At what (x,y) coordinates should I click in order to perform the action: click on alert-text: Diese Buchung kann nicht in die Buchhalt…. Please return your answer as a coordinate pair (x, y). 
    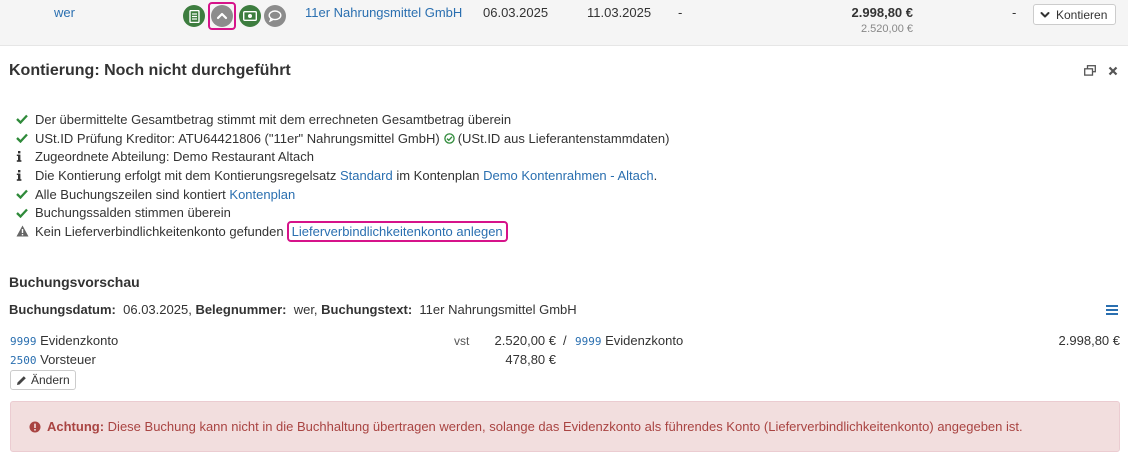
    Looking at the image, I should click on (565, 426).